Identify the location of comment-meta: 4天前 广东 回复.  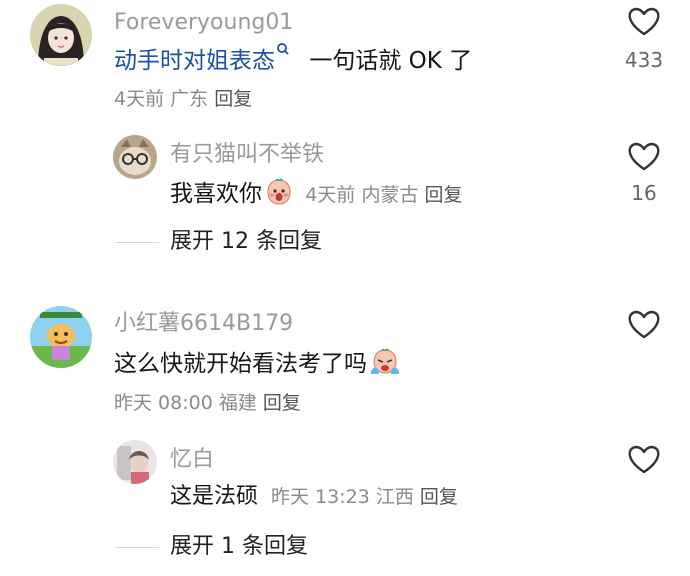
(183, 99).